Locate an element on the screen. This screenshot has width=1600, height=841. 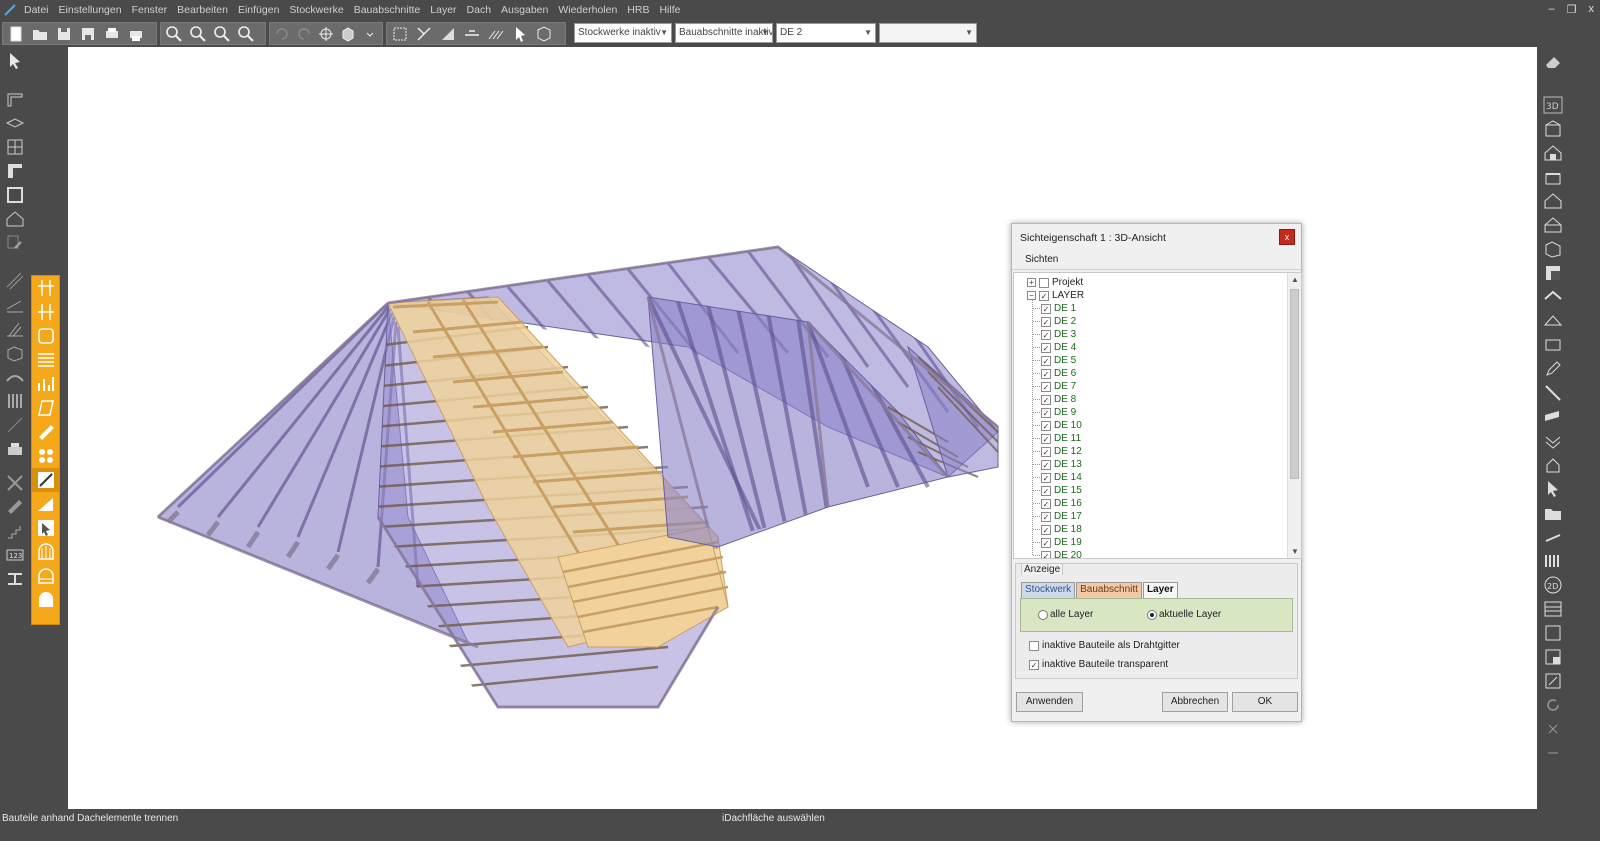
zoom-out-button is located at coordinates (198, 34).